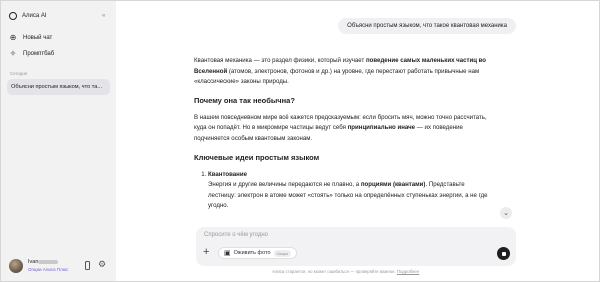  What do you see at coordinates (227, 253) in the screenshot?
I see `photo-icon: ▣` at bounding box center [227, 253].